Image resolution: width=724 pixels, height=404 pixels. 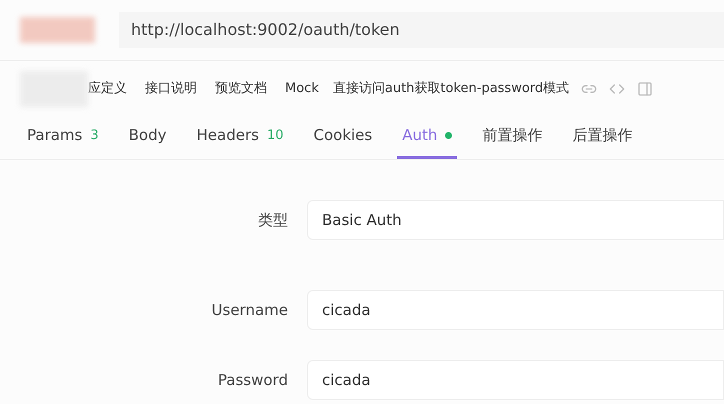 I want to click on toolbar-tab: 预览文档, so click(x=241, y=88).